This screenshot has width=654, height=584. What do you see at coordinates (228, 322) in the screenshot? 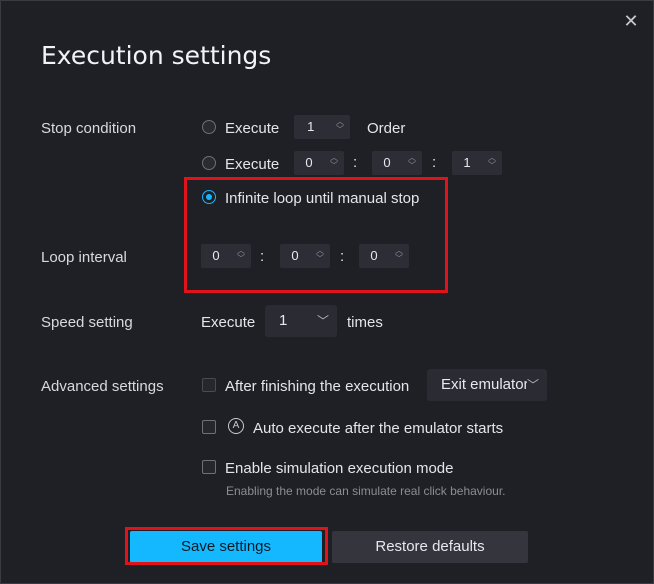
I see `speed-prefix: Execute` at bounding box center [228, 322].